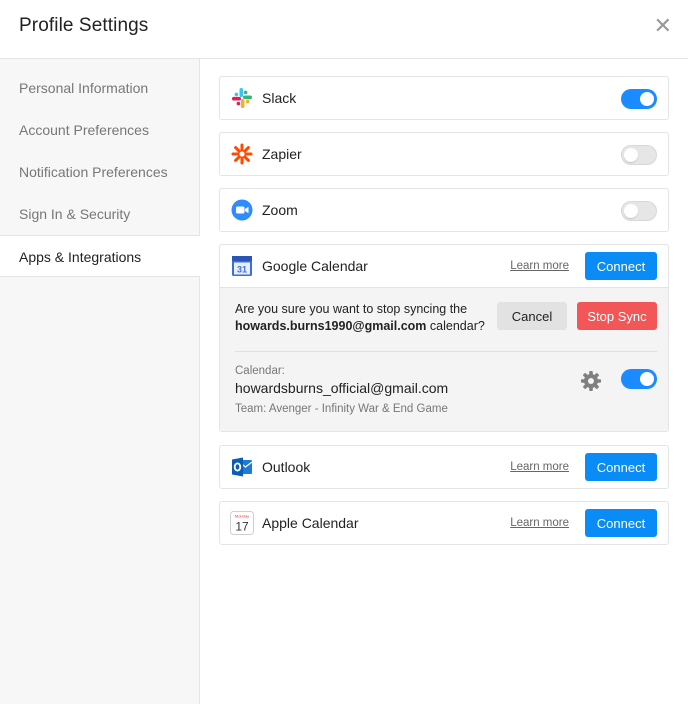 The image size is (688, 704). Describe the element at coordinates (591, 381) in the screenshot. I see `gear-icon` at that location.